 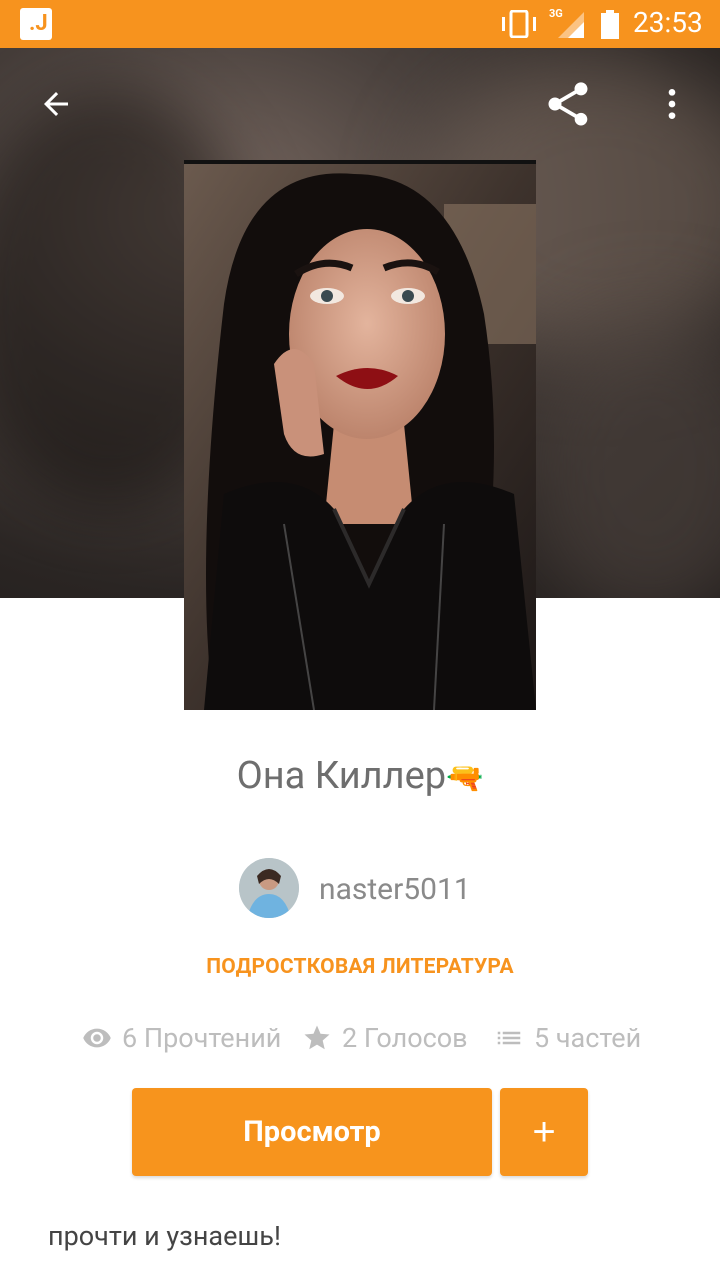 What do you see at coordinates (588, 1038) in the screenshot?
I see `parts-count: 5 частей` at bounding box center [588, 1038].